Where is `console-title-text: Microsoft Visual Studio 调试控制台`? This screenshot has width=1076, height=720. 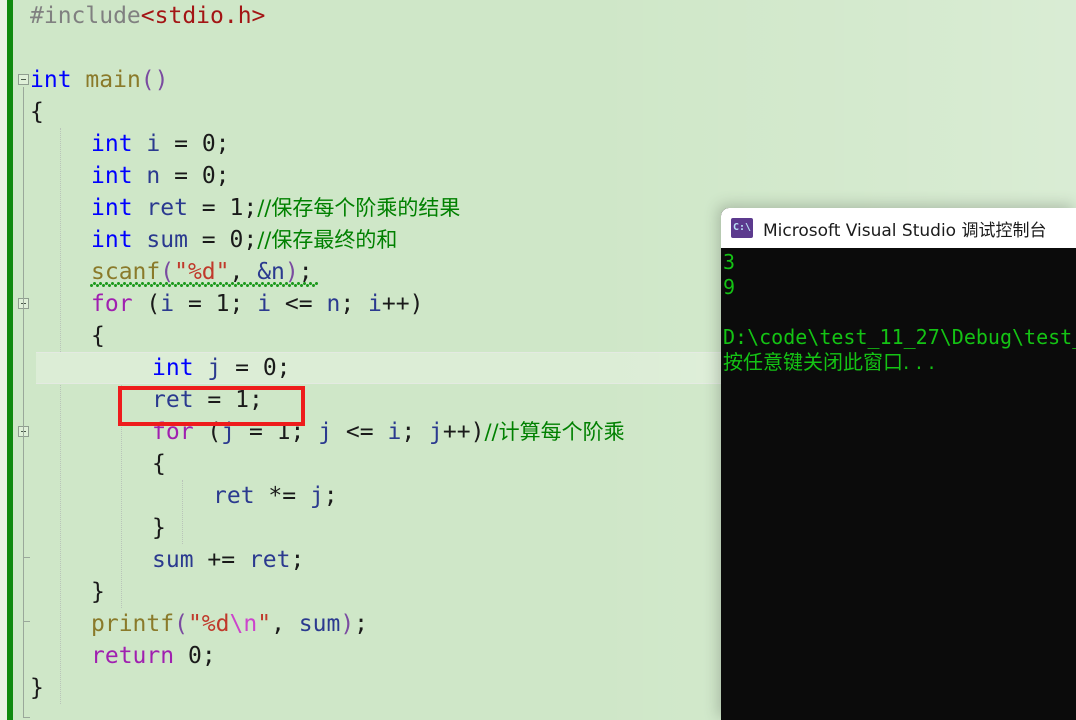 console-title-text: Microsoft Visual Studio 调试控制台 is located at coordinates (905, 230).